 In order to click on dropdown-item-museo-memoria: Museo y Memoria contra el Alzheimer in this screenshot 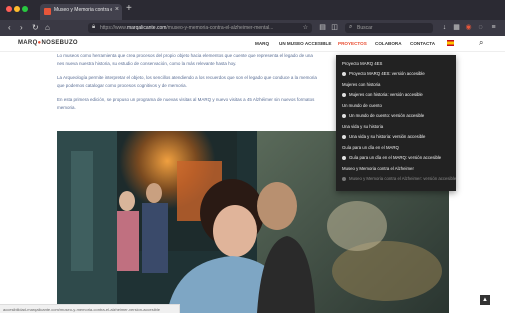, I will do `click(378, 168)`.